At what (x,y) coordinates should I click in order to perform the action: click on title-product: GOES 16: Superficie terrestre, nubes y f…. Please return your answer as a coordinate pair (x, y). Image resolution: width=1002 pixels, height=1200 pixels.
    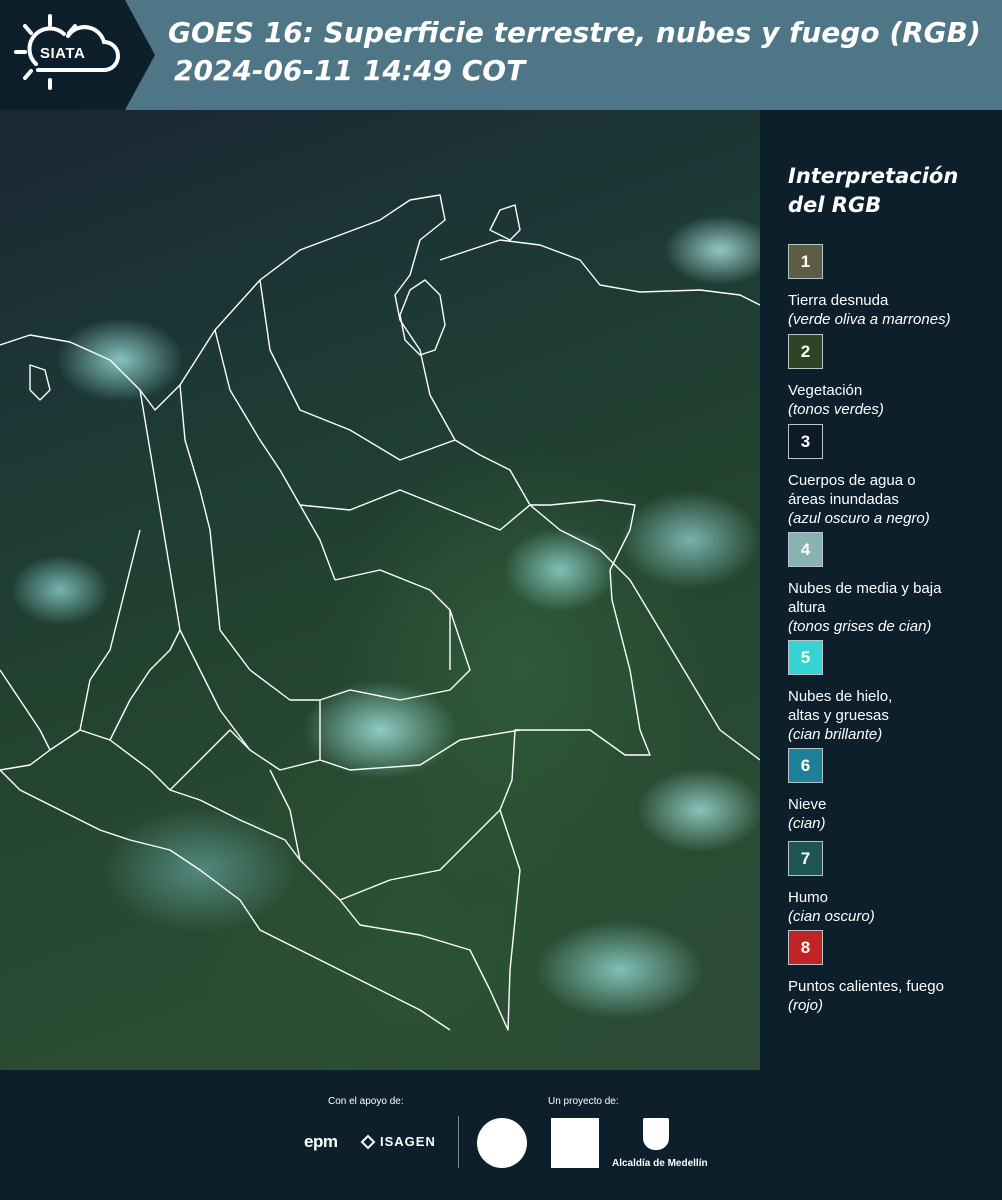
    Looking at the image, I should click on (574, 32).